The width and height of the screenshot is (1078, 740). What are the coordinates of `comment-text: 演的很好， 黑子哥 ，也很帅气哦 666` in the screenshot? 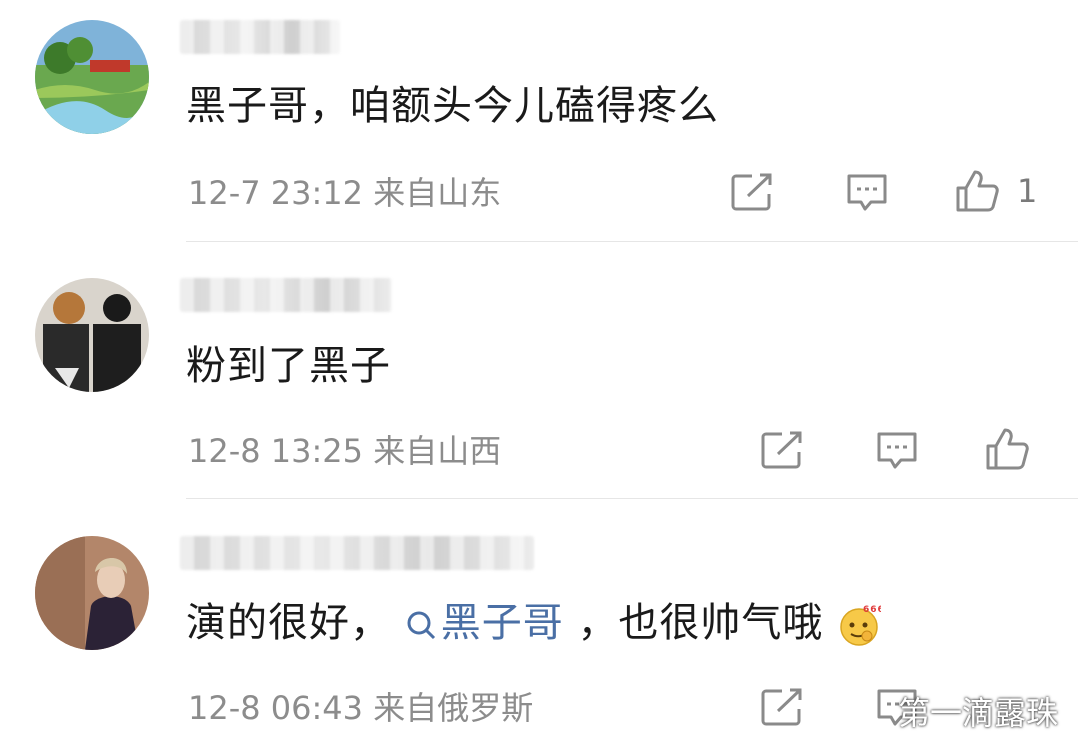 It's located at (533, 623).